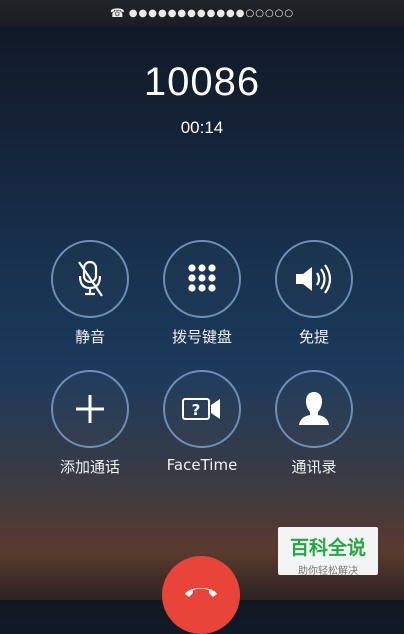 Image resolution: width=404 pixels, height=634 pixels. I want to click on speaker-button-circle, so click(314, 279).